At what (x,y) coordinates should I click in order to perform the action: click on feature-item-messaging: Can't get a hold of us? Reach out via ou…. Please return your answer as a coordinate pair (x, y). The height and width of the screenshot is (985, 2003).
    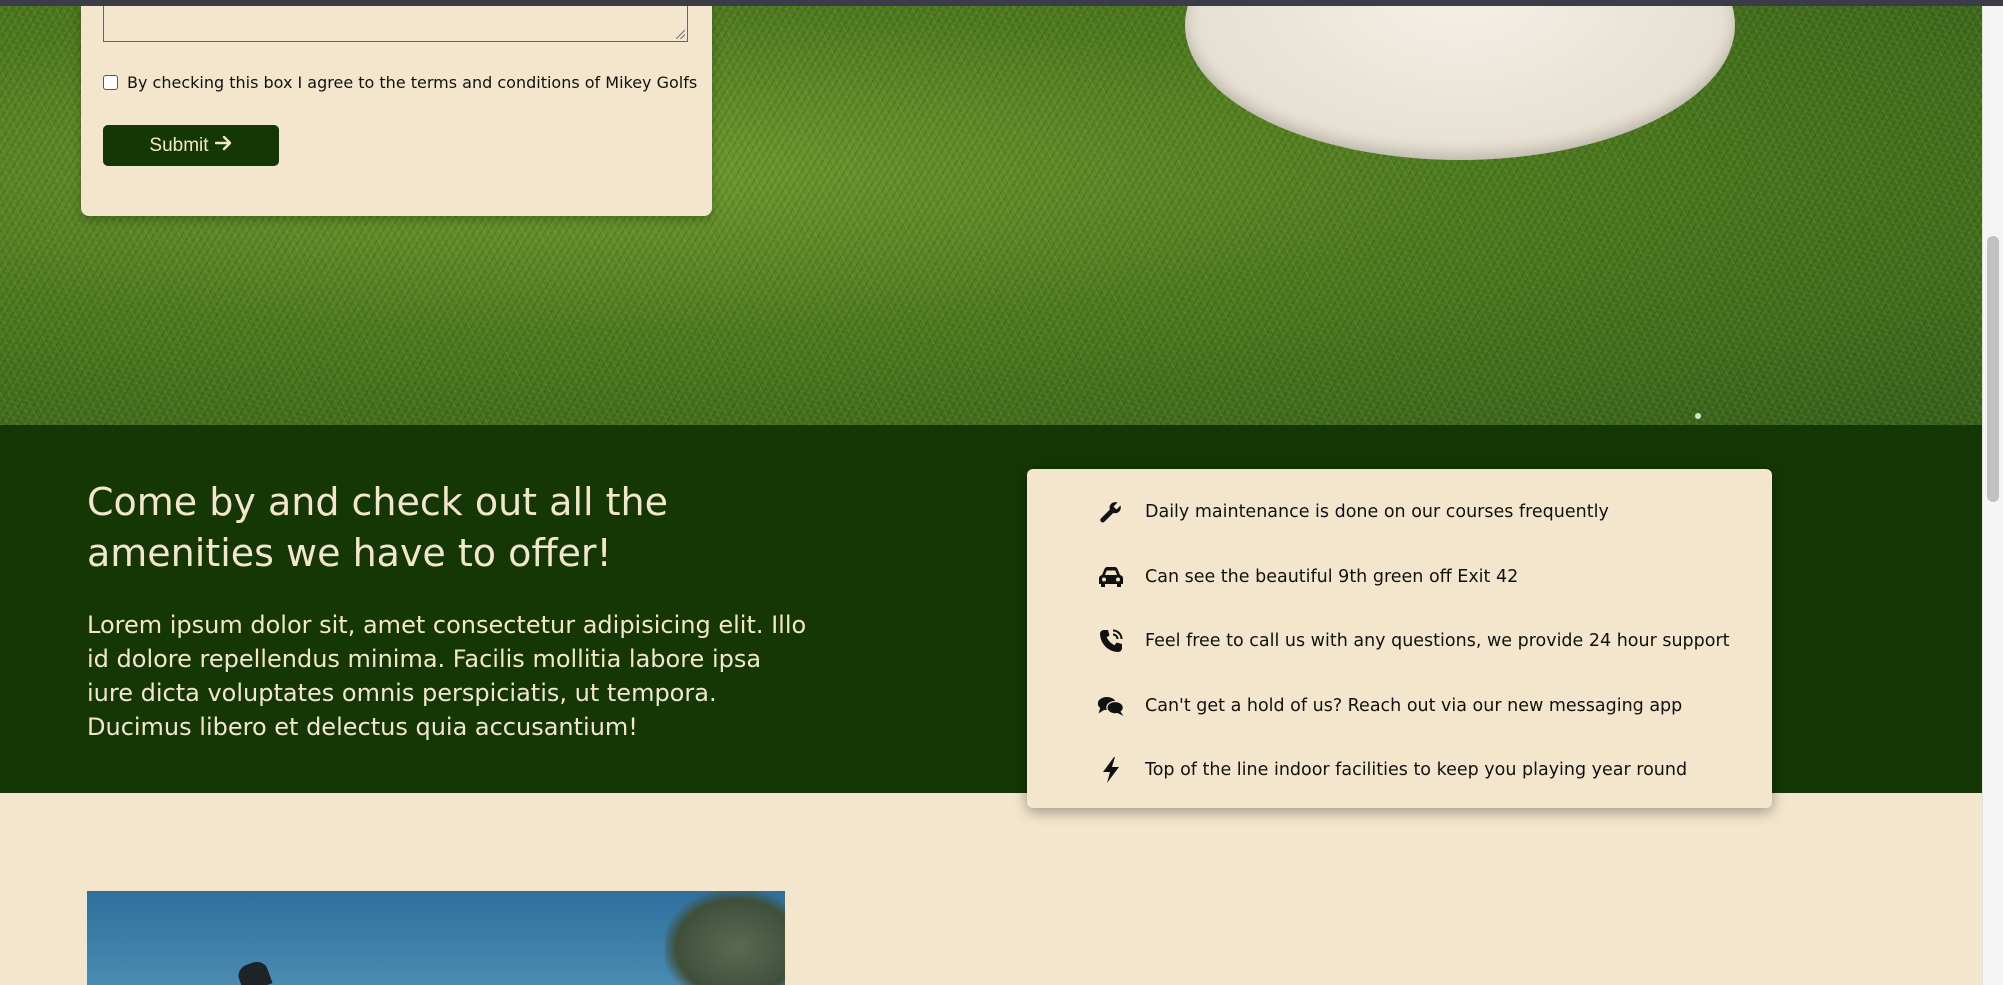
    Looking at the image, I should click on (1389, 706).